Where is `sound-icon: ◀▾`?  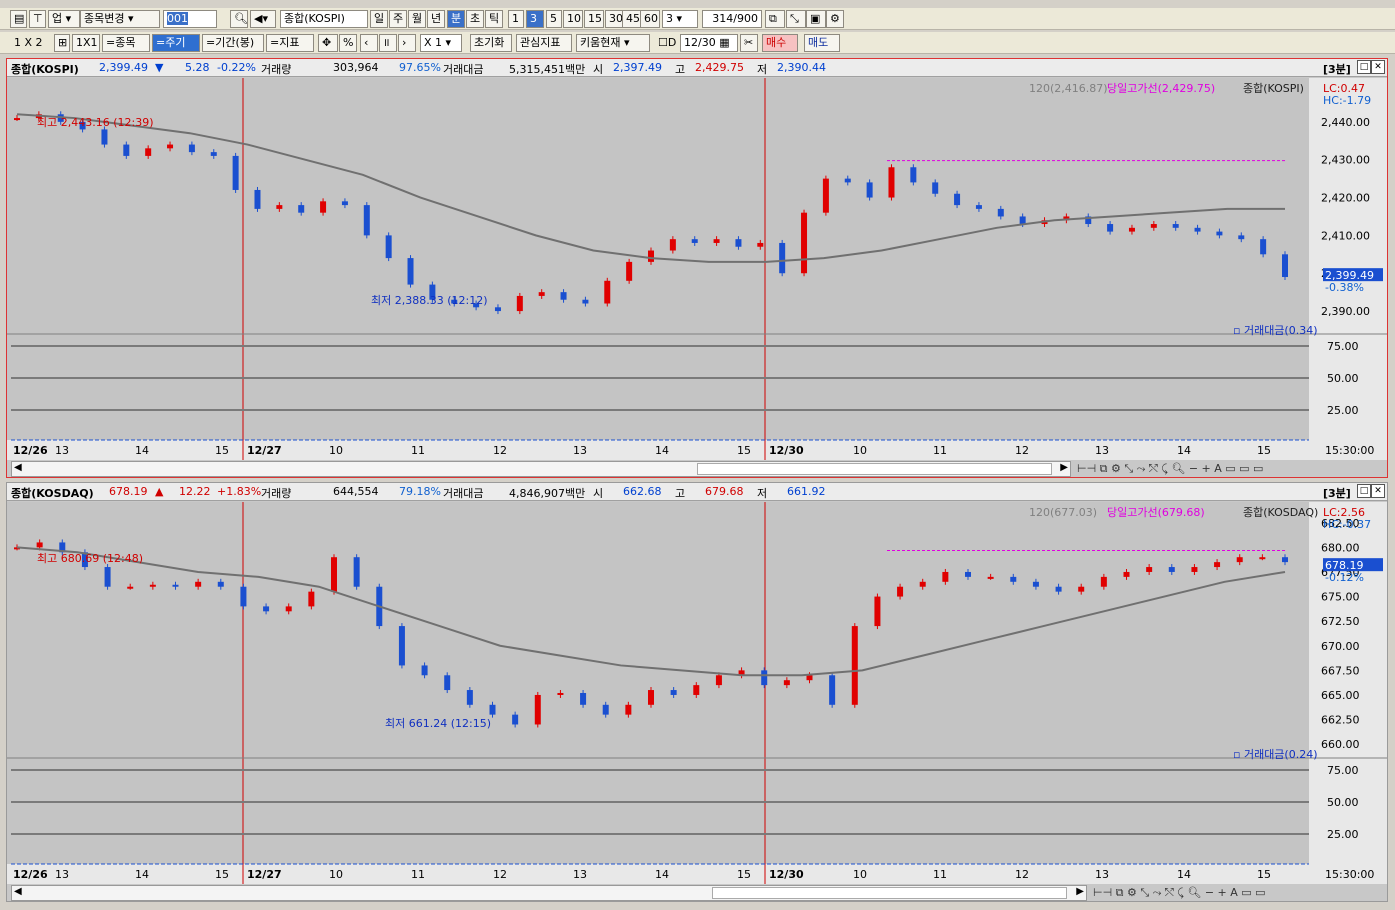 sound-icon: ◀▾ is located at coordinates (263, 19).